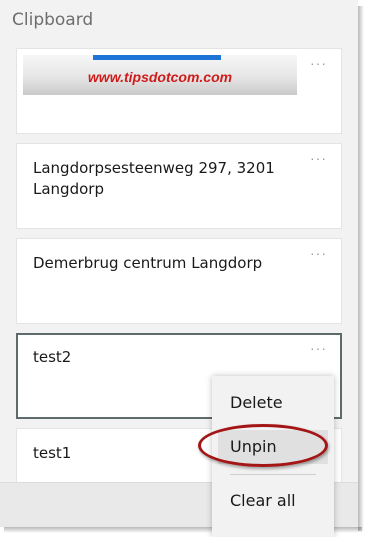 The height and width of the screenshot is (537, 370). Describe the element at coordinates (179, 281) in the screenshot. I see `clipboard-item: Demerbrug centrum Langdorp ···` at that location.